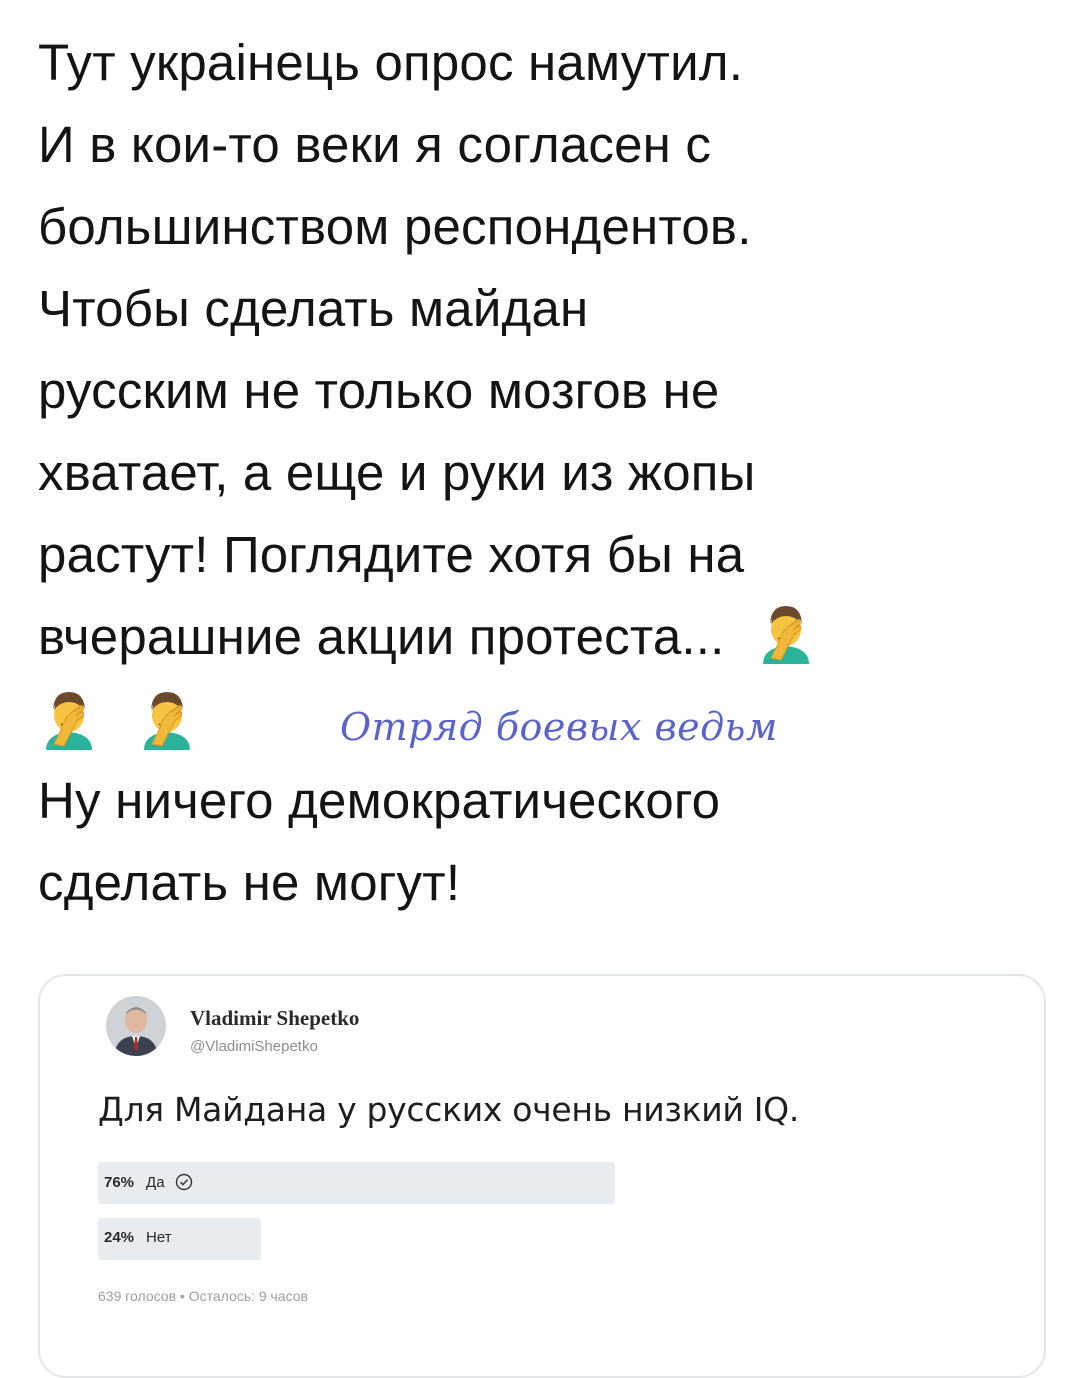  I want to click on tweet-author-handle: @VladimiShepetko, so click(254, 1046).